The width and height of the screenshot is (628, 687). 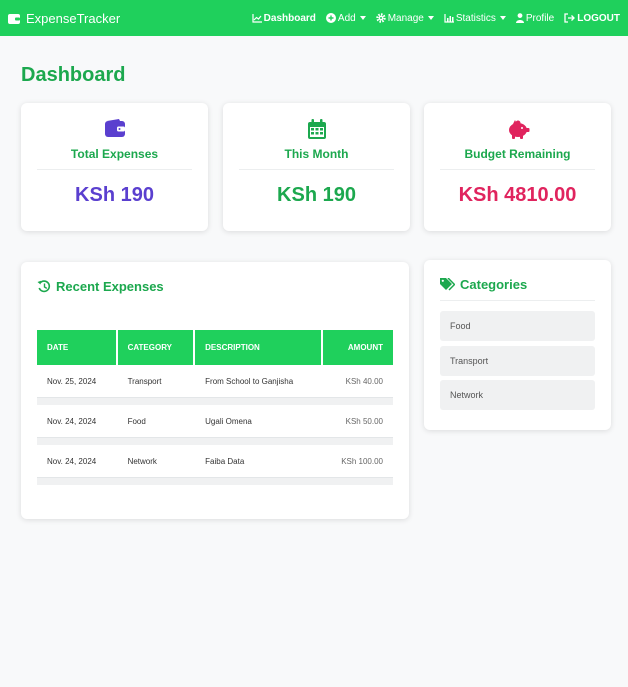 What do you see at coordinates (73, 75) in the screenshot?
I see `page-title: Dashboard` at bounding box center [73, 75].